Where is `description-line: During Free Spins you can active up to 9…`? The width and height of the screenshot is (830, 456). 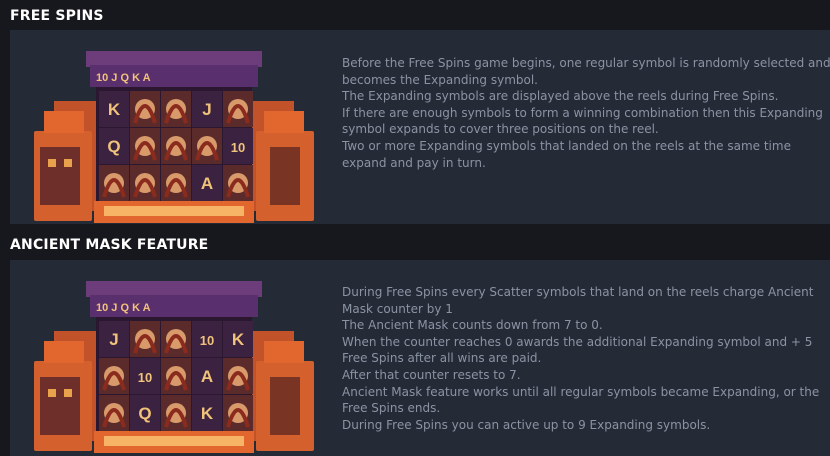
description-line: During Free Spins you can active up to 9… is located at coordinates (526, 424).